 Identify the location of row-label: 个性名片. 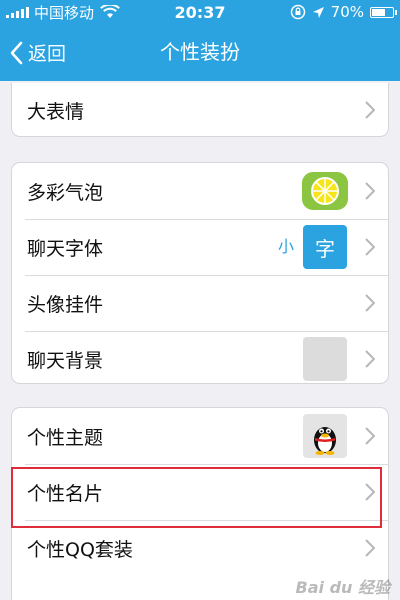
(65, 493).